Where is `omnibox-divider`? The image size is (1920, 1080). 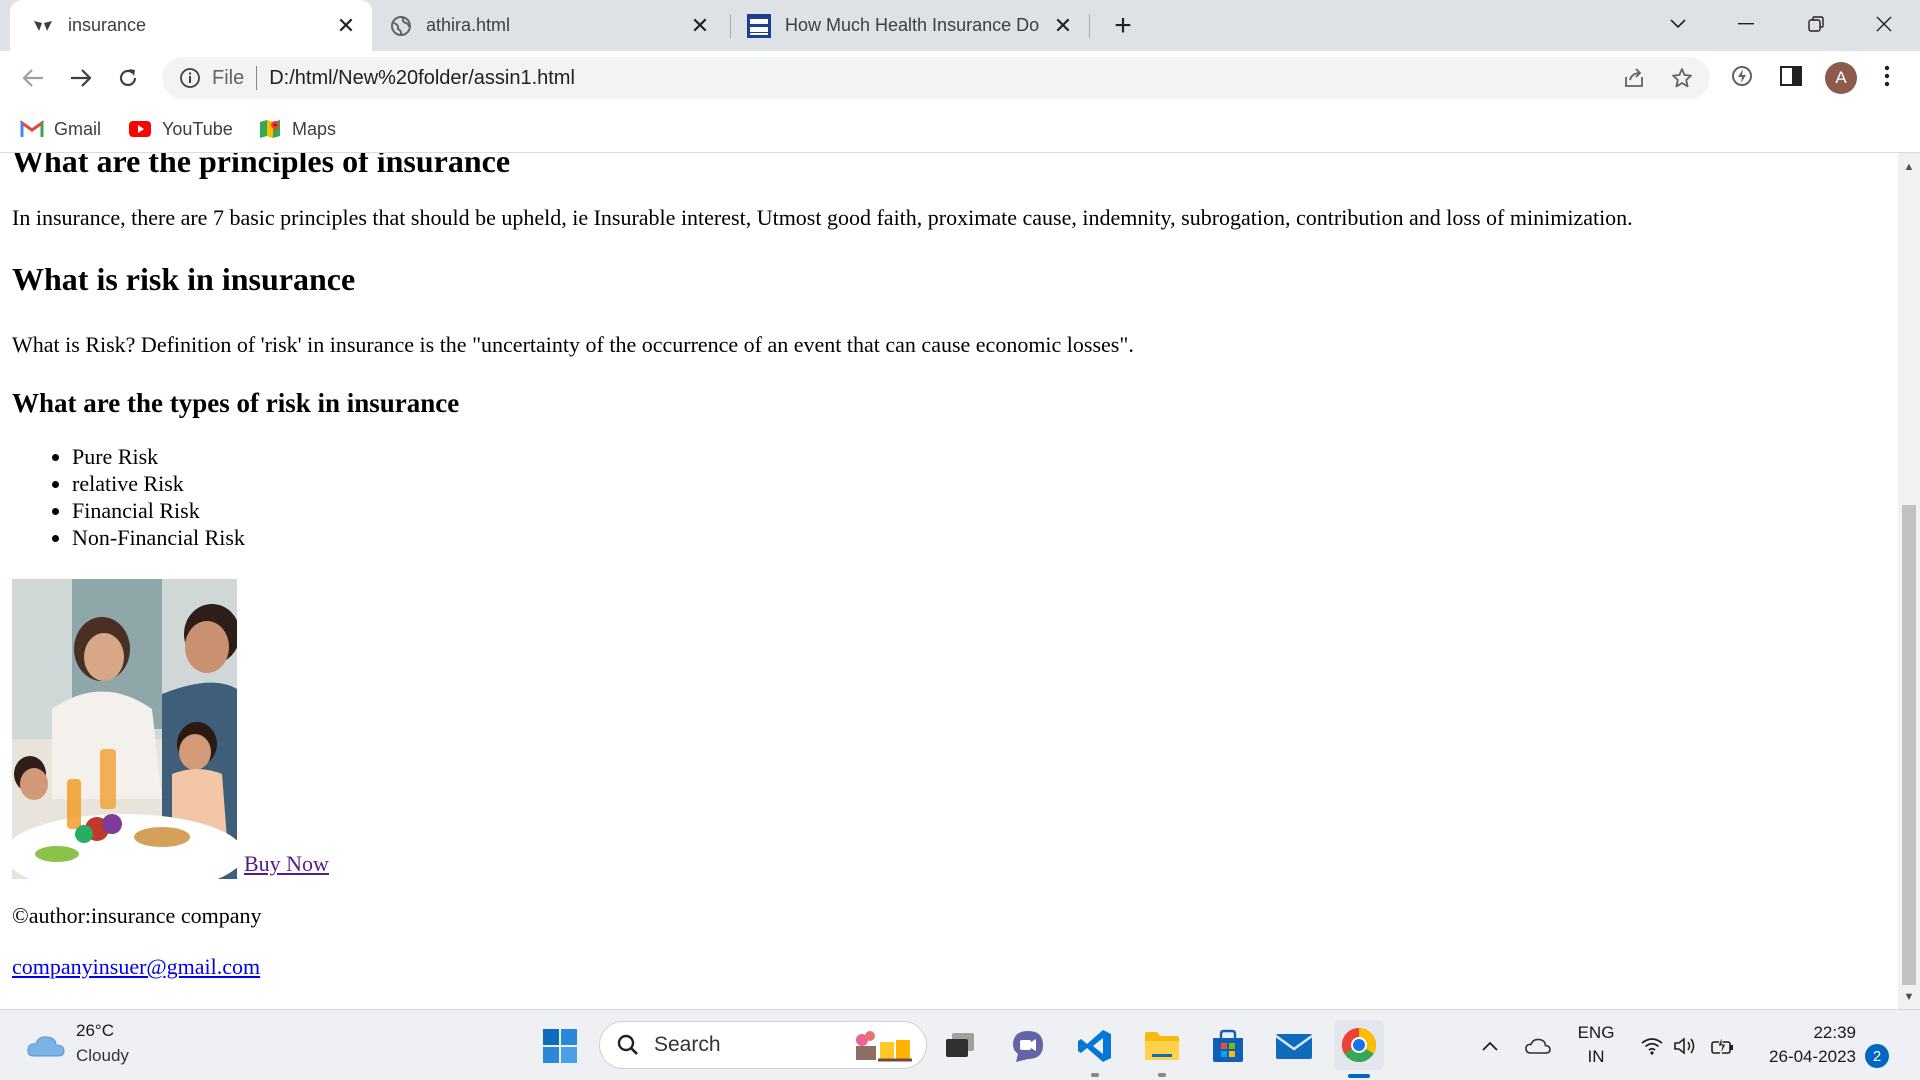
omnibox-divider is located at coordinates (257, 78).